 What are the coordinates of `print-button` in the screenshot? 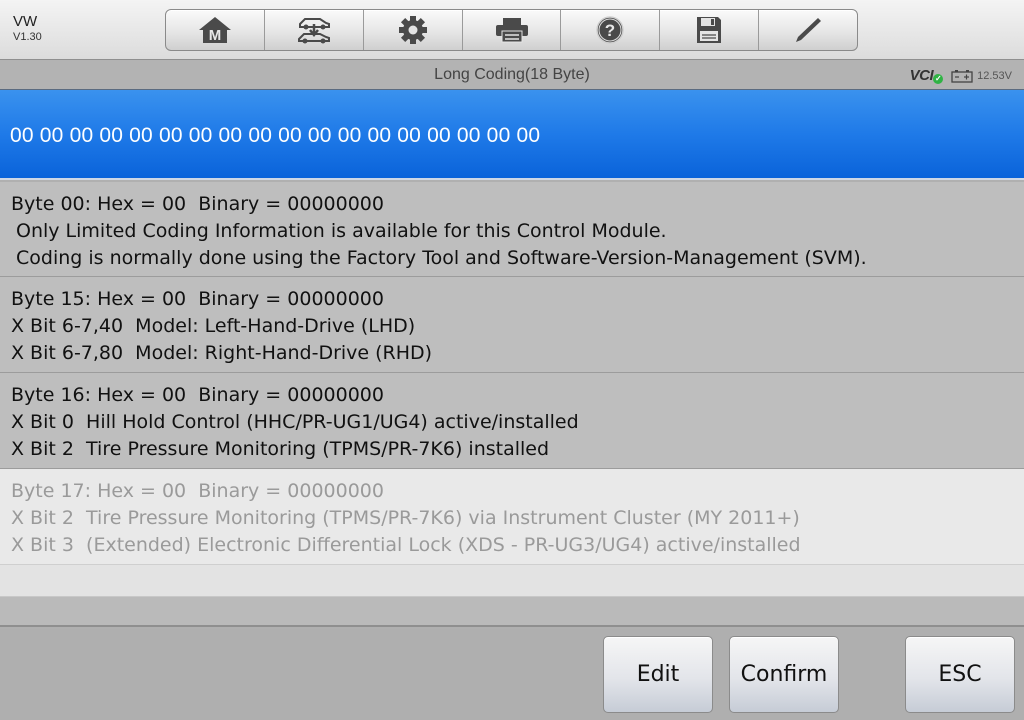 It's located at (512, 30).